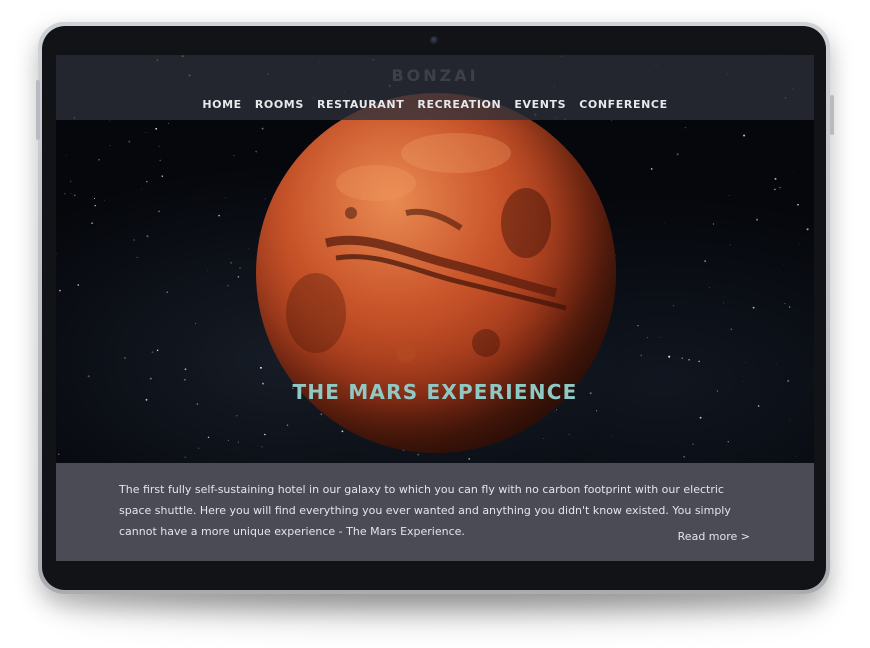 The image size is (870, 648). What do you see at coordinates (714, 536) in the screenshot?
I see `read-more-link: Read more >` at bounding box center [714, 536].